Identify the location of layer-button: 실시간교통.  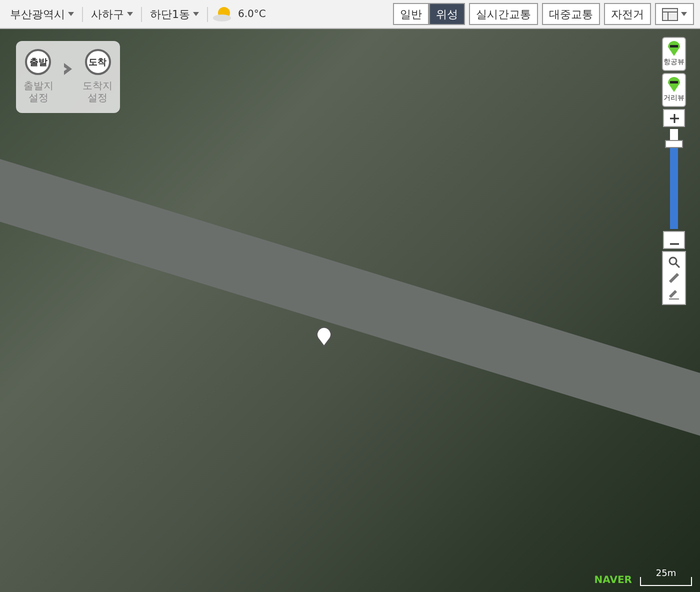
(503, 14).